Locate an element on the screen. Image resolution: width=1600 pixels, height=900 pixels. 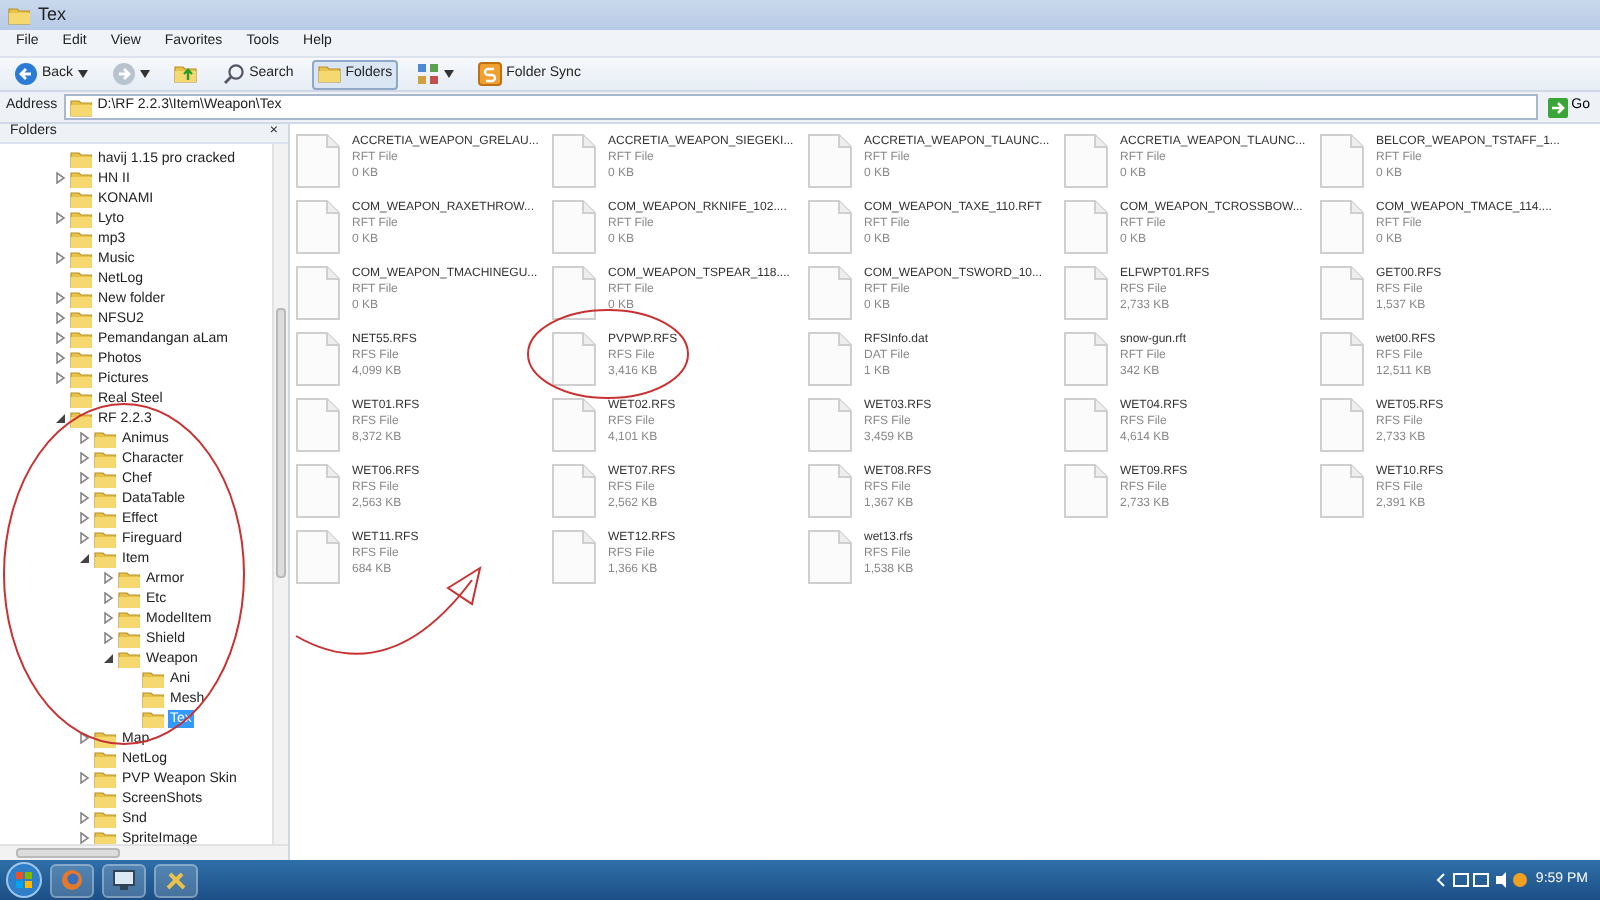
tray-icons-drawing is located at coordinates (1481, 880).